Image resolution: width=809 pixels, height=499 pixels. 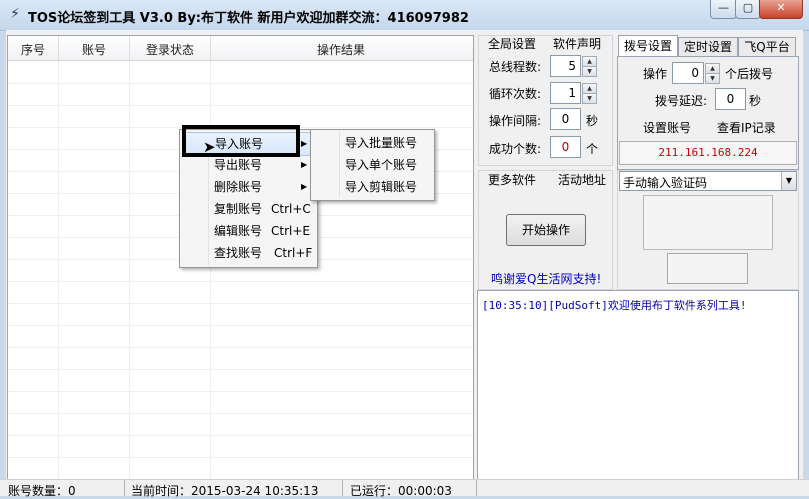 I want to click on dial-after-stepper: ▲ ▼, so click(x=712, y=73).